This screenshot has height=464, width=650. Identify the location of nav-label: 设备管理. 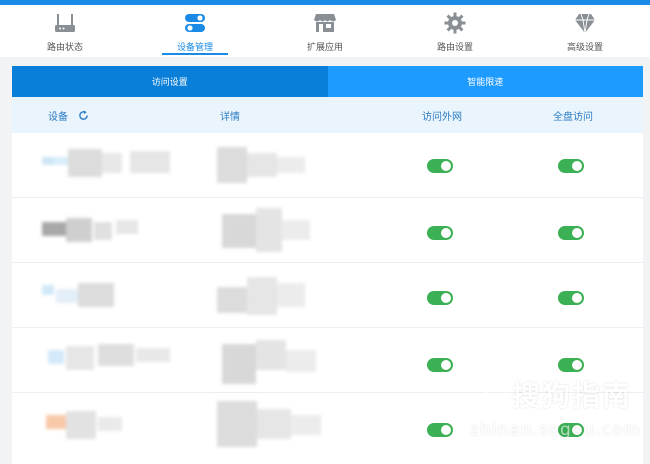
(194, 48).